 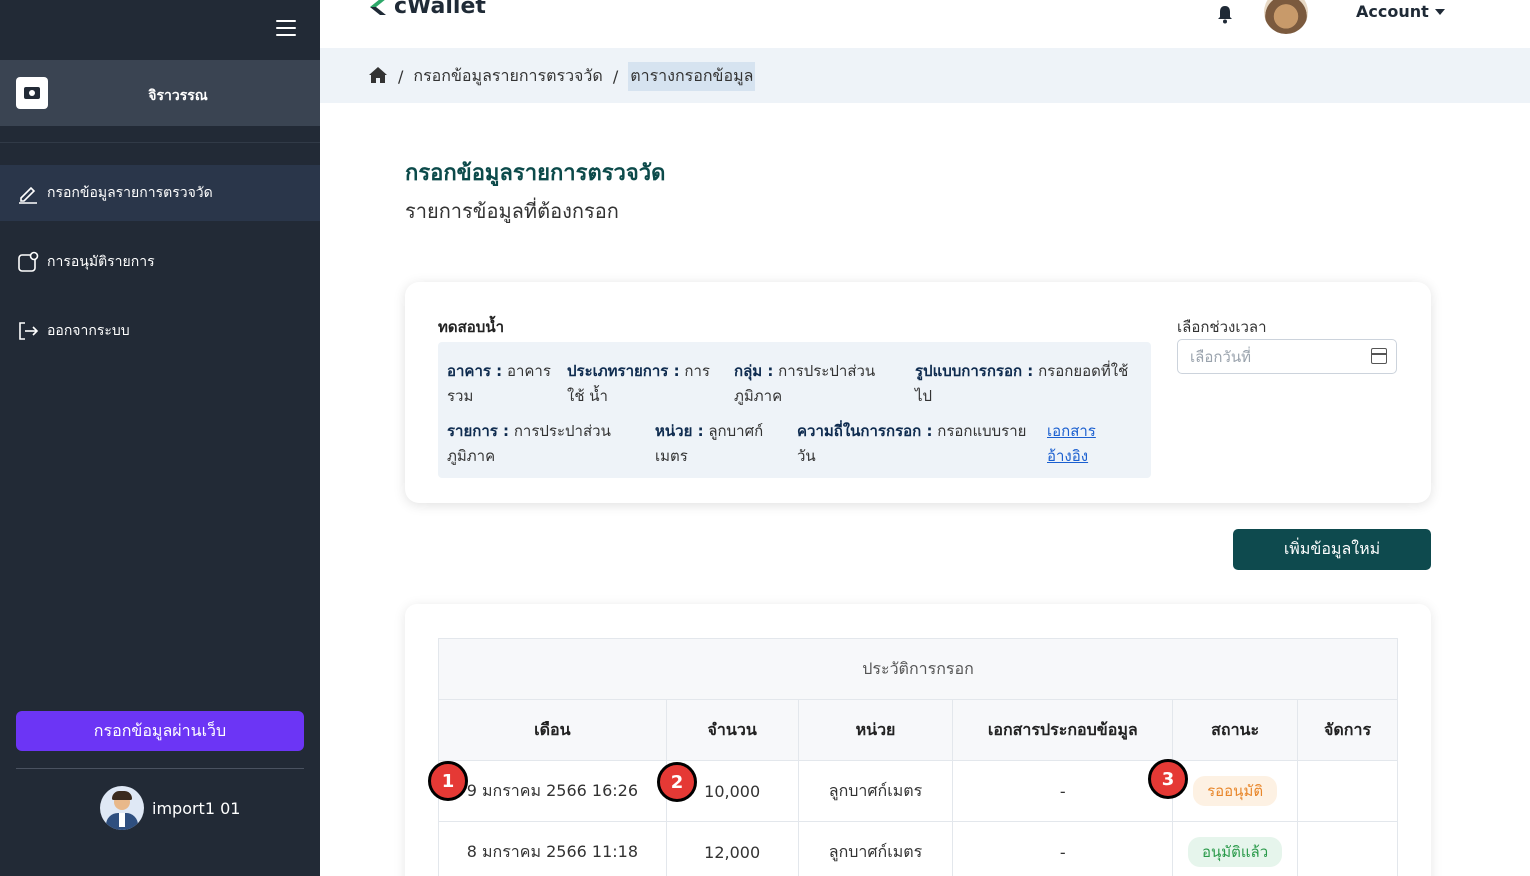 What do you see at coordinates (478, 431) in the screenshot?
I see `item-label: รายการ :` at bounding box center [478, 431].